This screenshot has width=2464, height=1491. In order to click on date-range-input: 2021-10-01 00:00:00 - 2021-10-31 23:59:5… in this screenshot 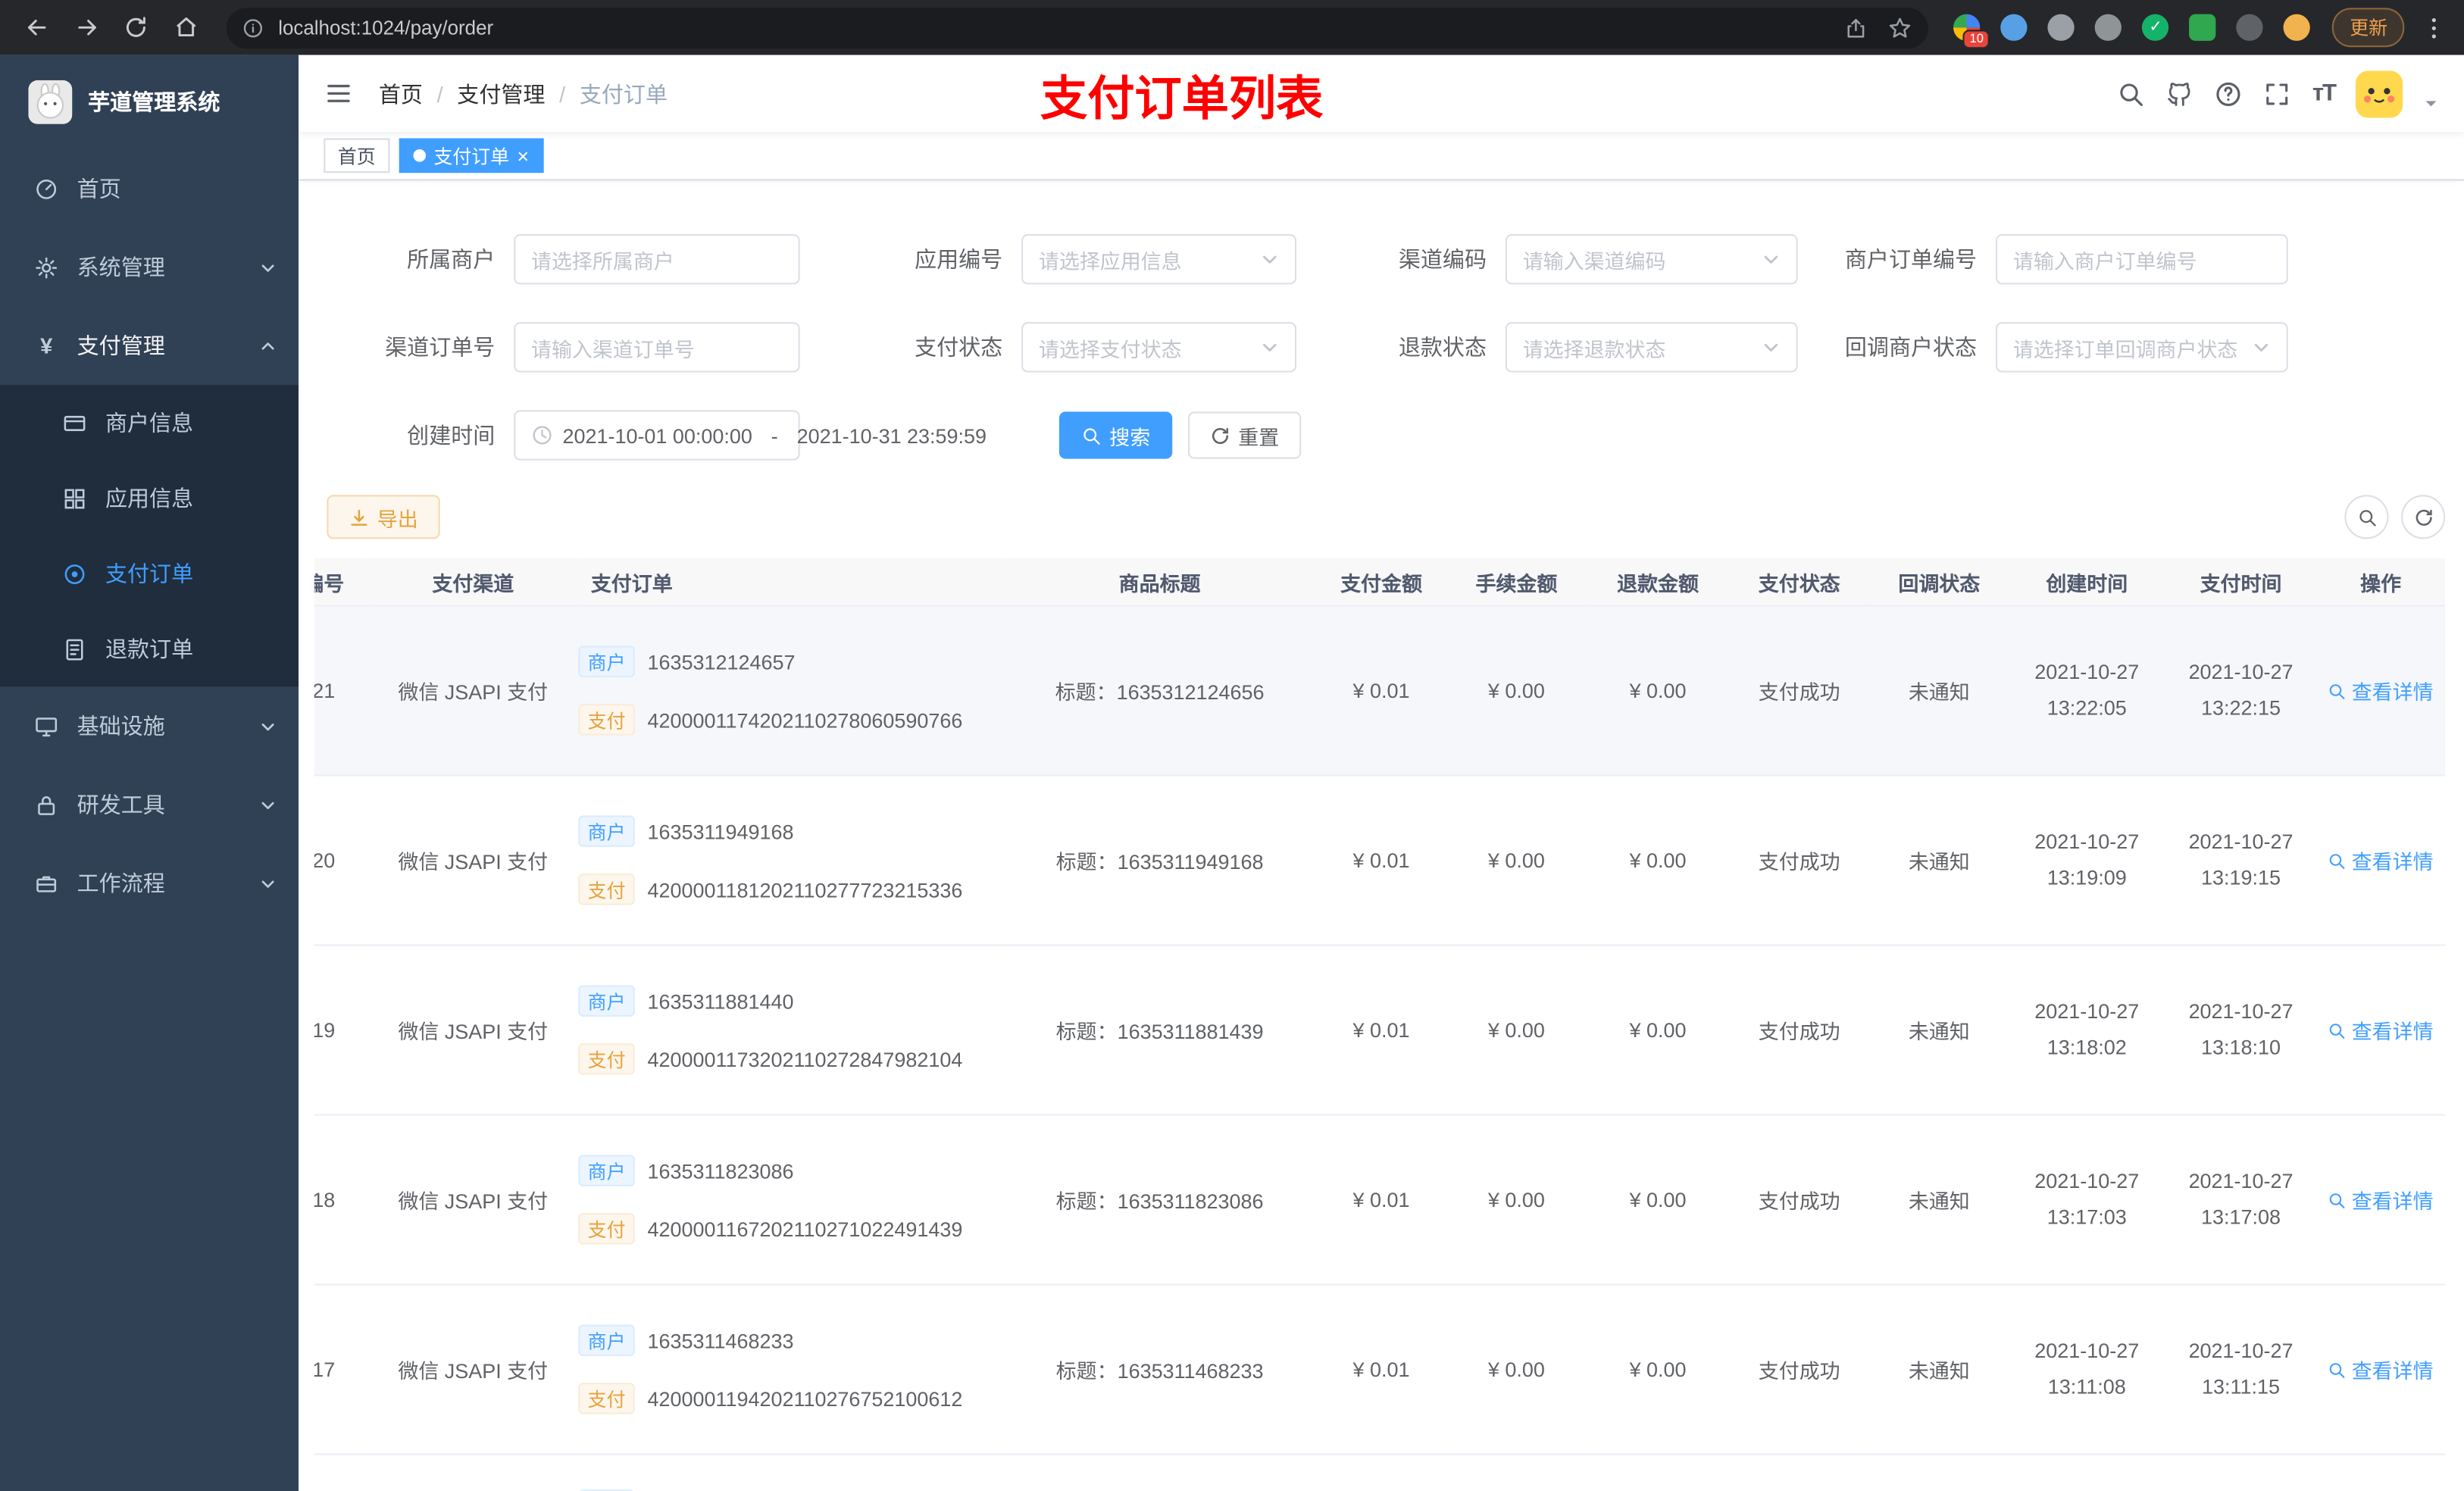, I will do `click(750, 435)`.